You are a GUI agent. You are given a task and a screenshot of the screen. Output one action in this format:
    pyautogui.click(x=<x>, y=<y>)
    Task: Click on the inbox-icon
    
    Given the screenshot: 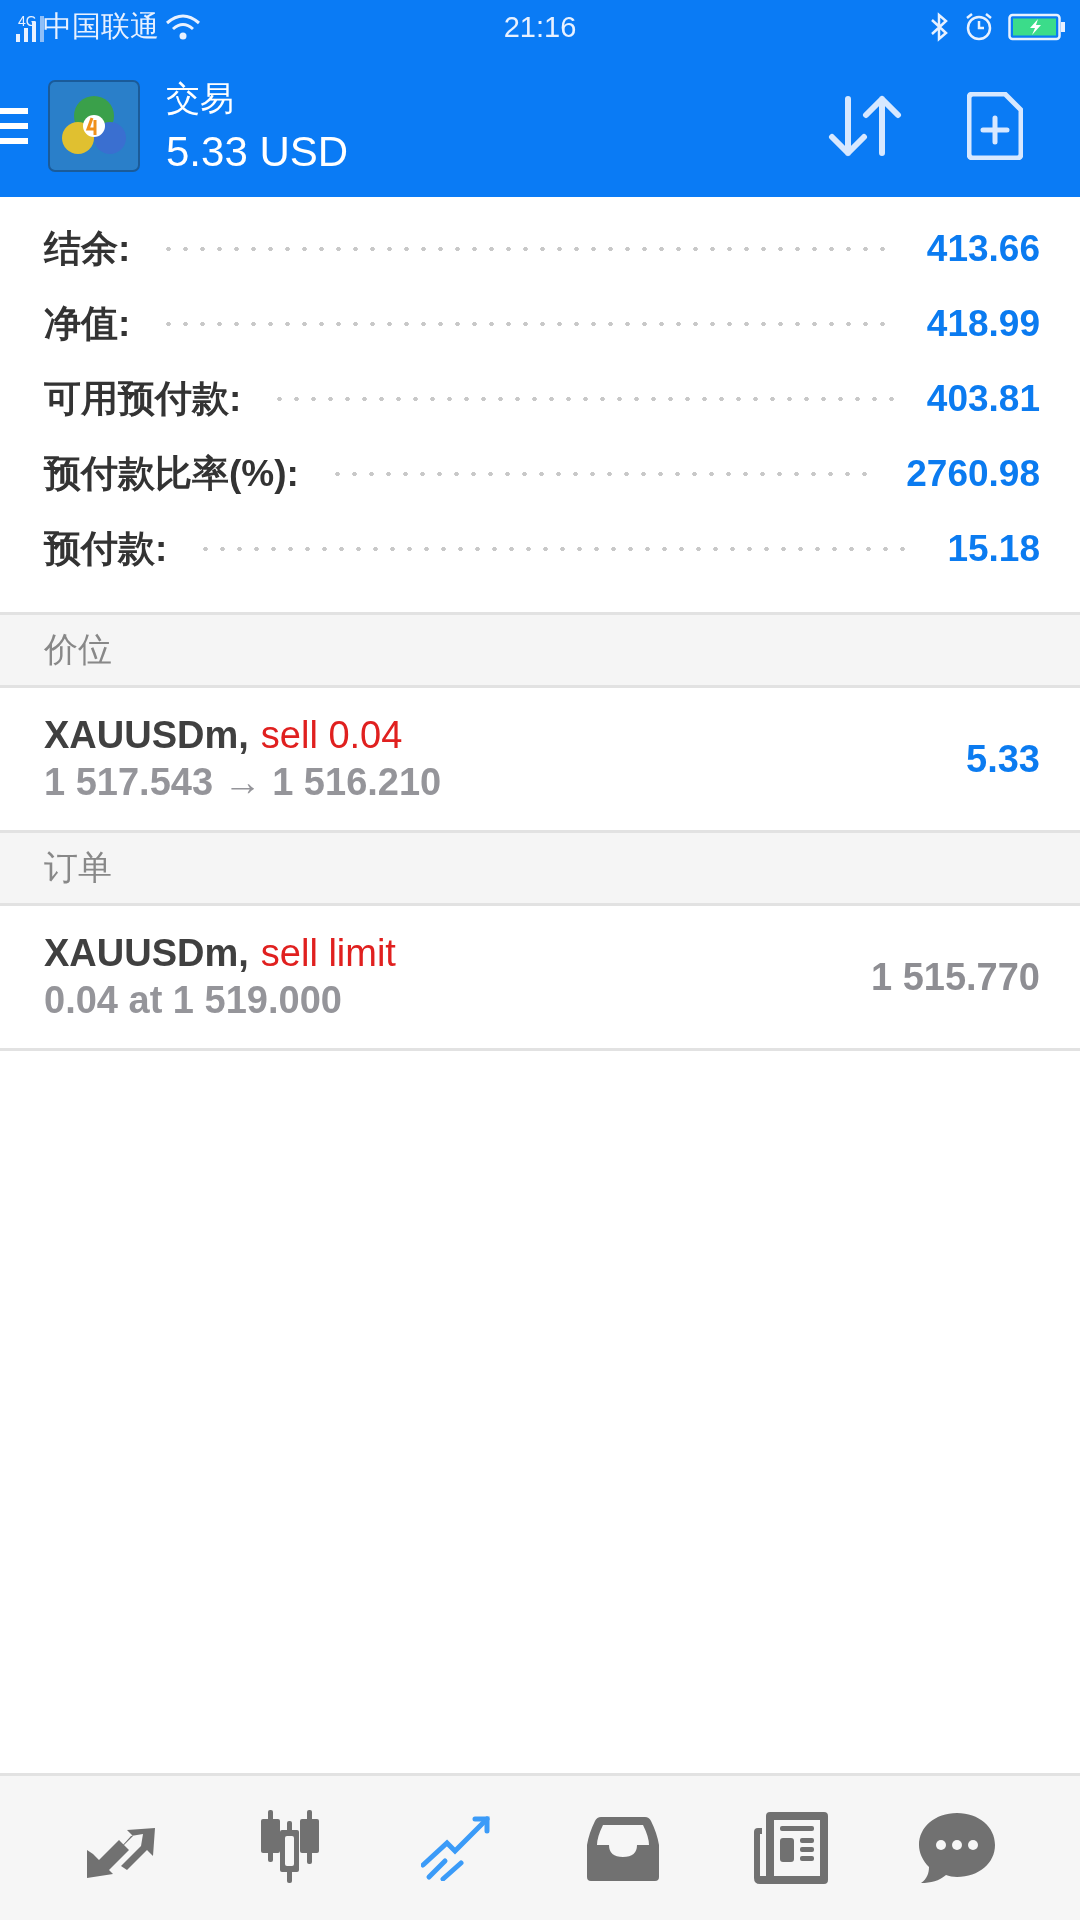 What is the action you would take?
    pyautogui.click(x=623, y=1848)
    